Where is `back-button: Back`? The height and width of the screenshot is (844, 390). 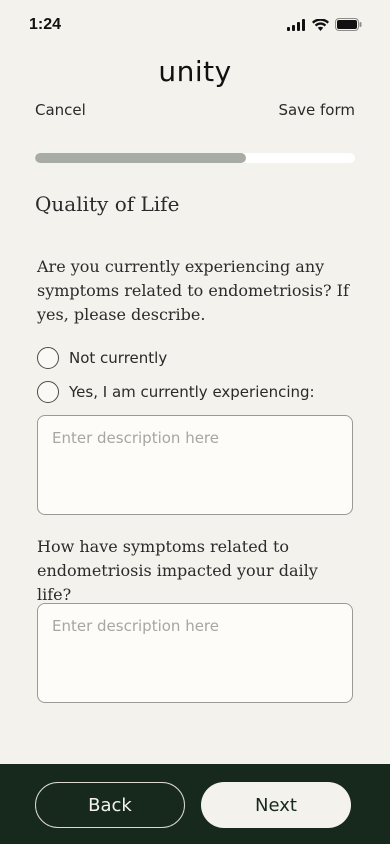
back-button: Back is located at coordinates (110, 805).